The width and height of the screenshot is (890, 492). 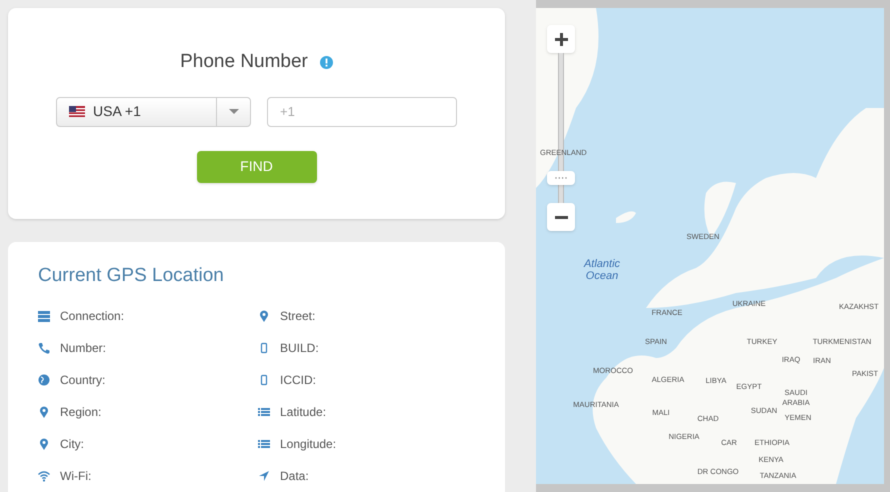 I want to click on info-icon, so click(x=326, y=62).